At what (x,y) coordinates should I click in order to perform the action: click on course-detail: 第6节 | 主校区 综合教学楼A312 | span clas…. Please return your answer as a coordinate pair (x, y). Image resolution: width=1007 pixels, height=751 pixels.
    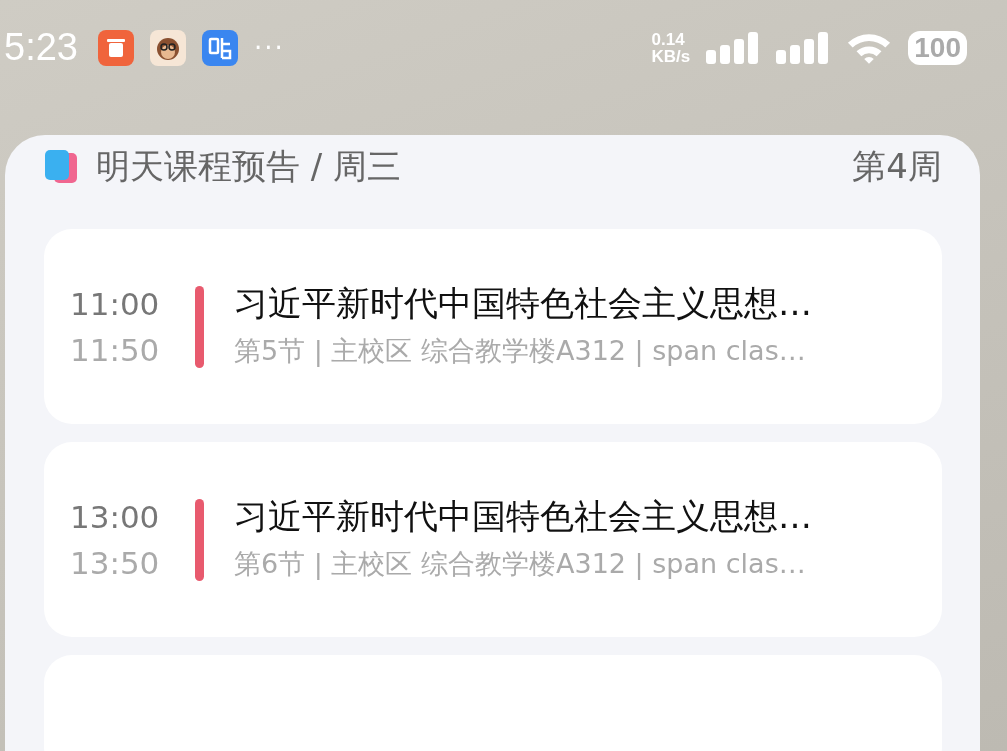
    Looking at the image, I should click on (520, 564).